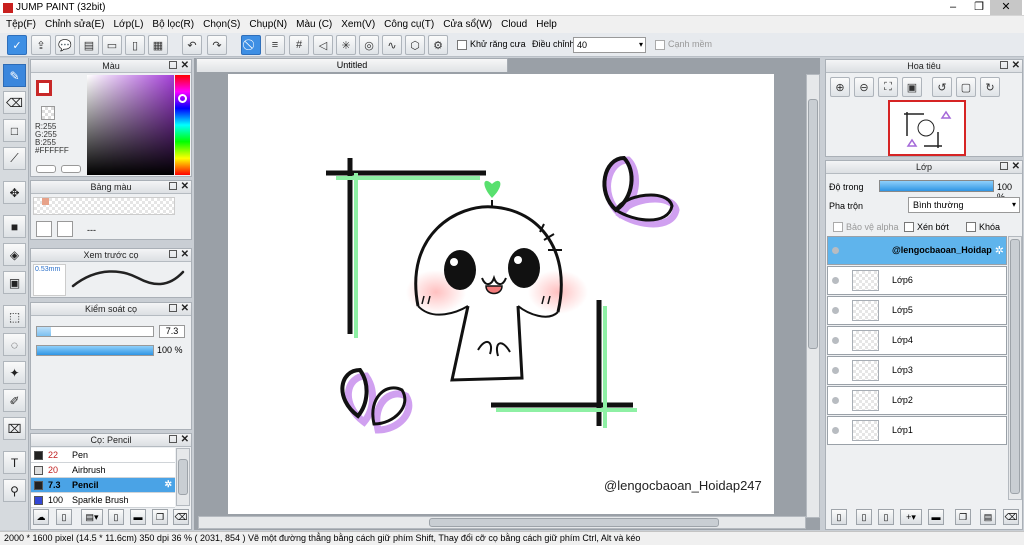  What do you see at coordinates (917, 400) in the screenshot?
I see `layer-row: Lớp2` at bounding box center [917, 400].